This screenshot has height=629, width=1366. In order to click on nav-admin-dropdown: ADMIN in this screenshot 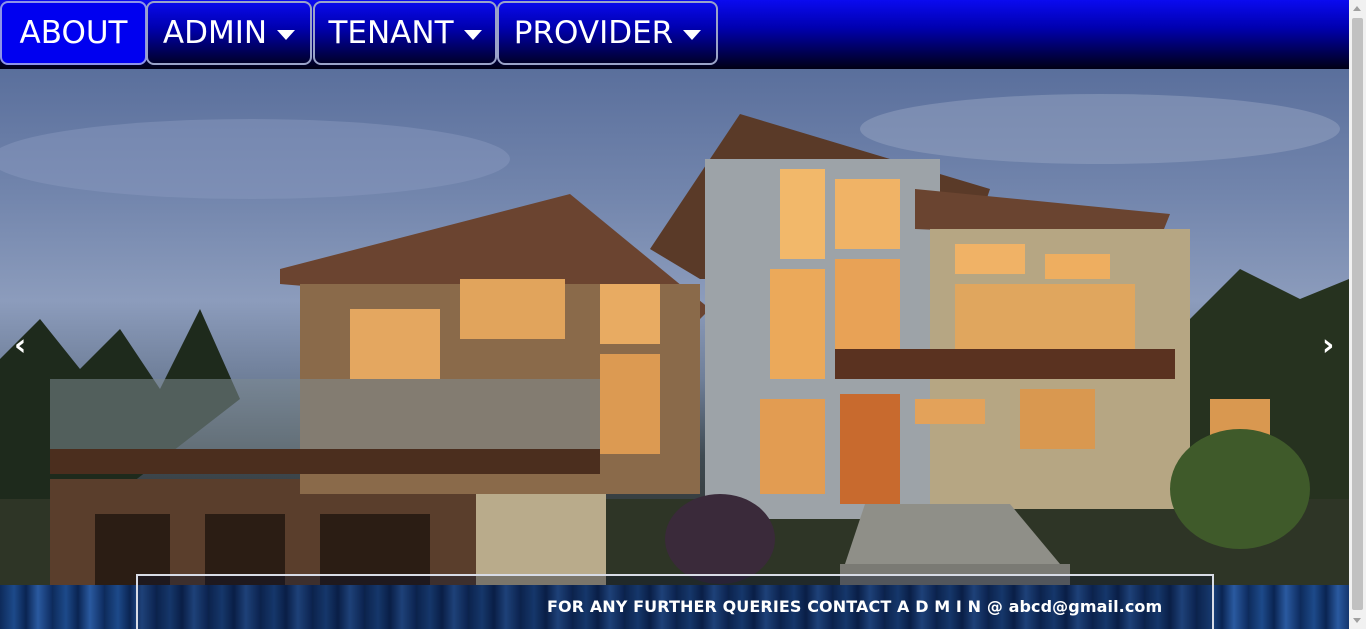, I will do `click(229, 33)`.